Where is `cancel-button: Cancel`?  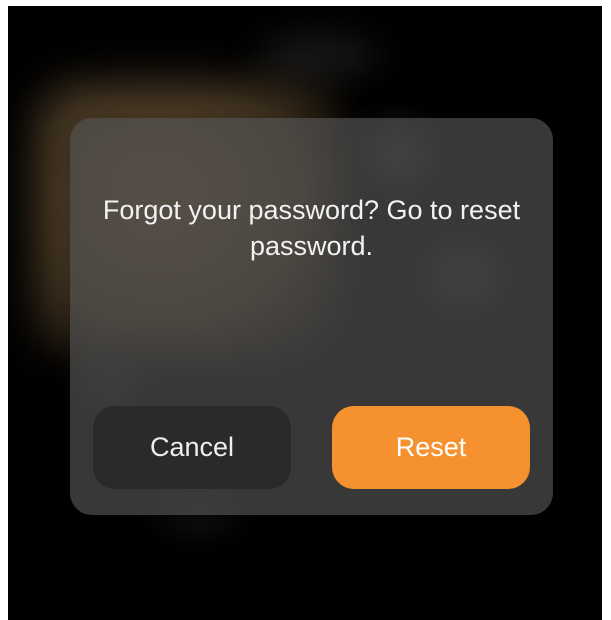
cancel-button: Cancel is located at coordinates (192, 447).